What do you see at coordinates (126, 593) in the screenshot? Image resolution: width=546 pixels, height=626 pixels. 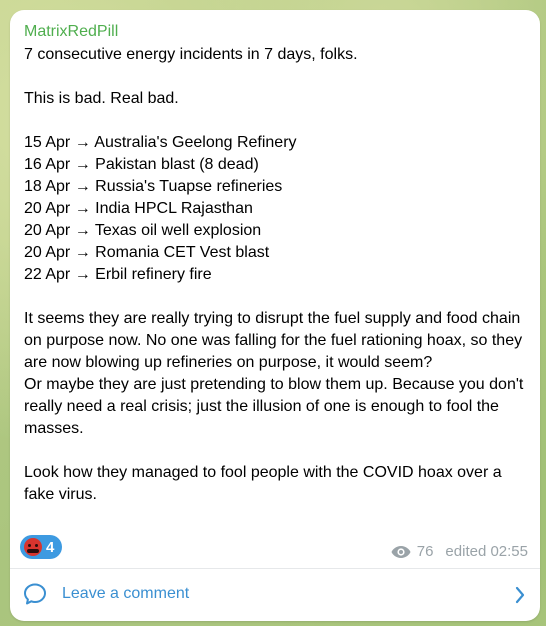 I see `leave-comment-label: Leave a comment` at bounding box center [126, 593].